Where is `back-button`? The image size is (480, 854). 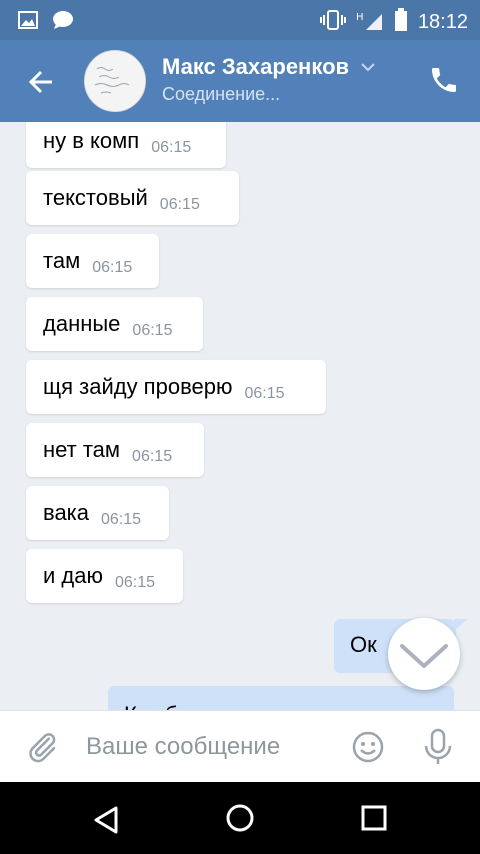
back-button is located at coordinates (42, 82).